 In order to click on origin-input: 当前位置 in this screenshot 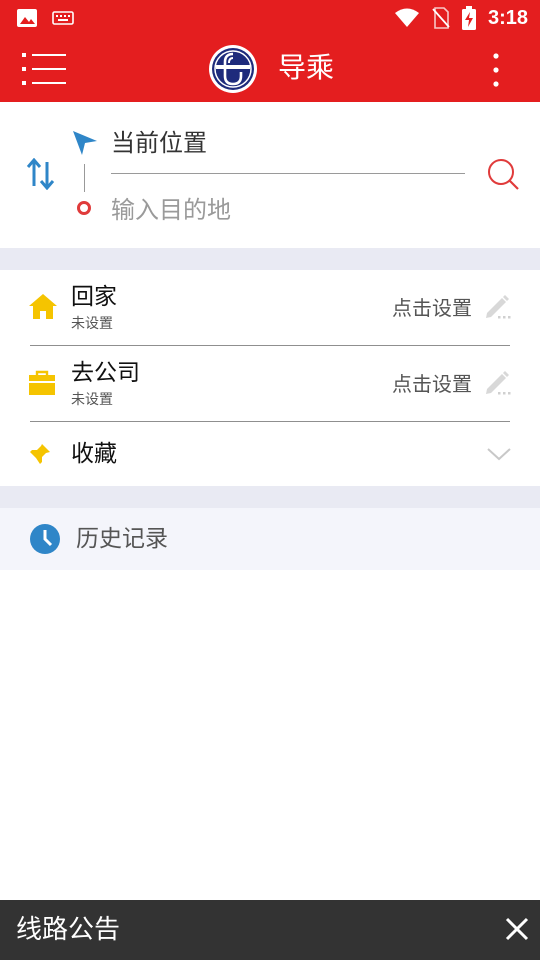, I will do `click(288, 148)`.